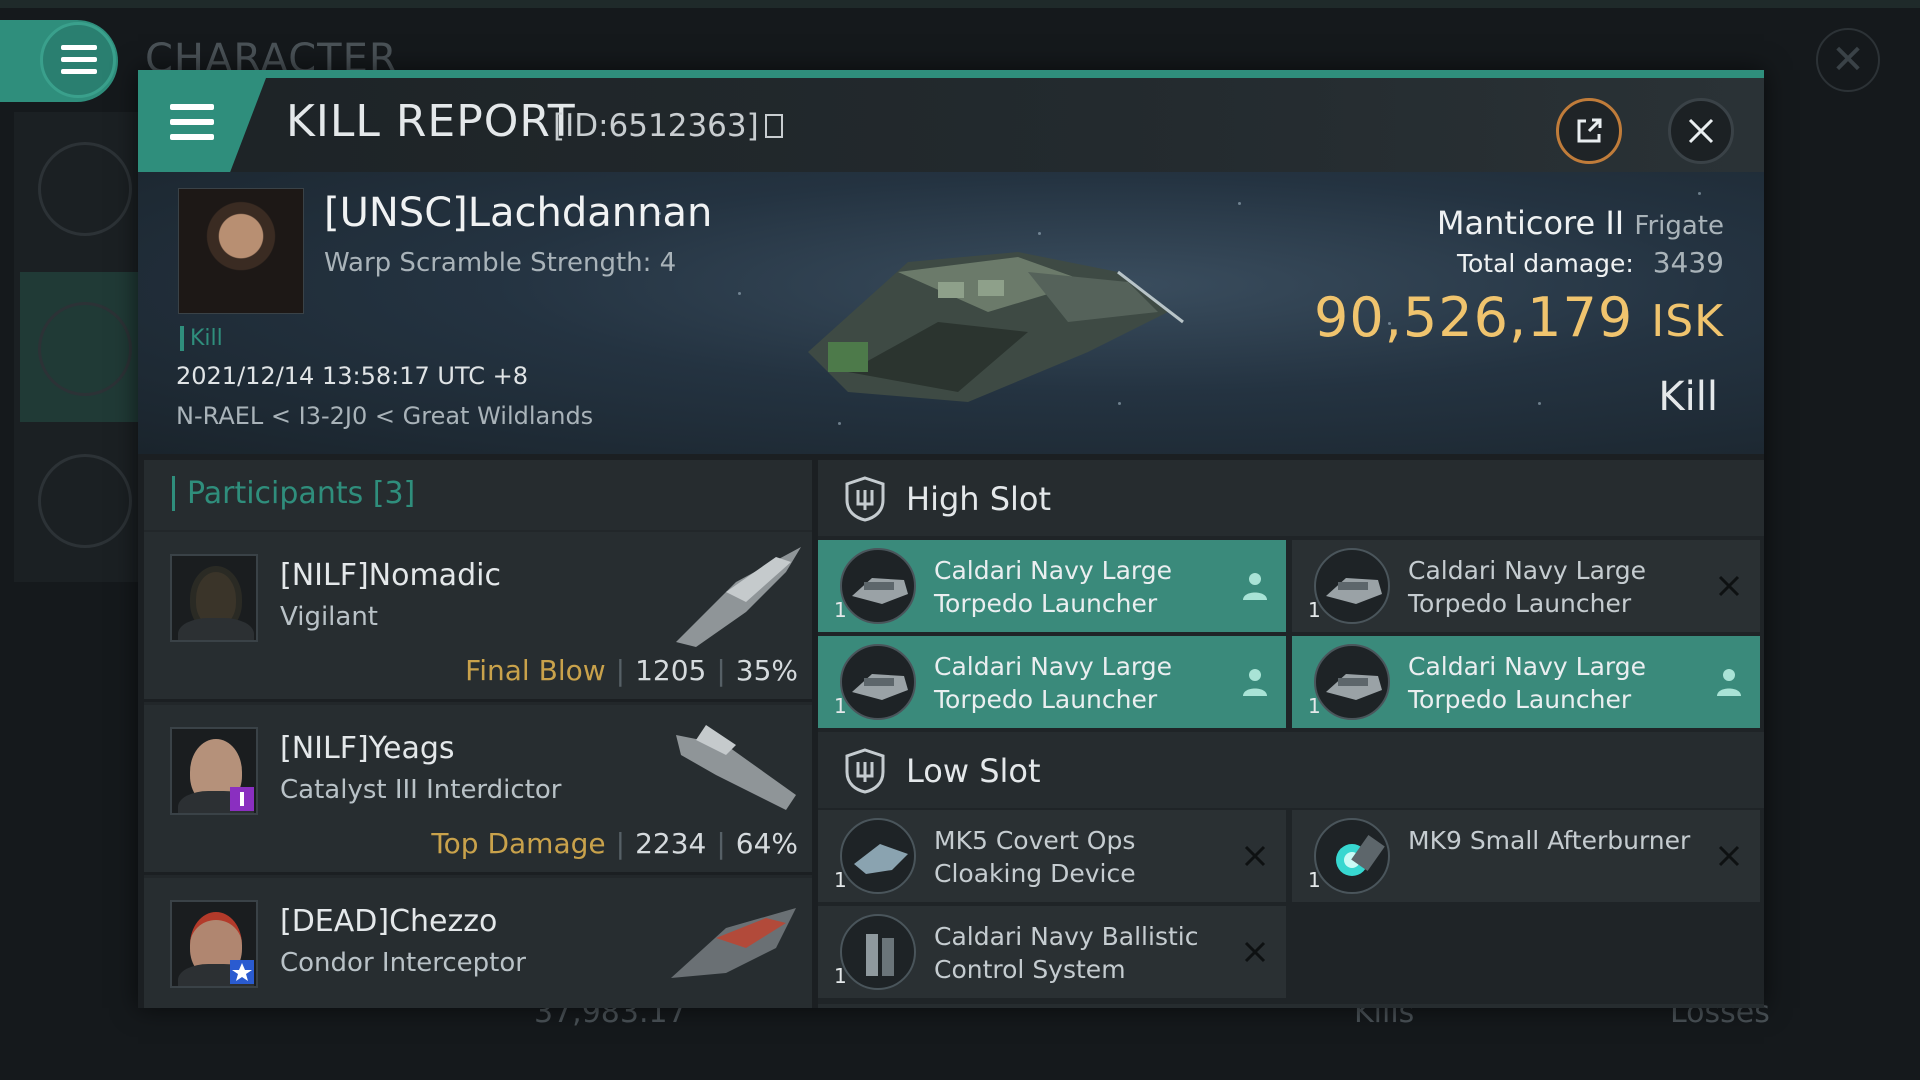 This screenshot has width=1920, height=1080. I want to click on panel-menu-button, so click(202, 125).